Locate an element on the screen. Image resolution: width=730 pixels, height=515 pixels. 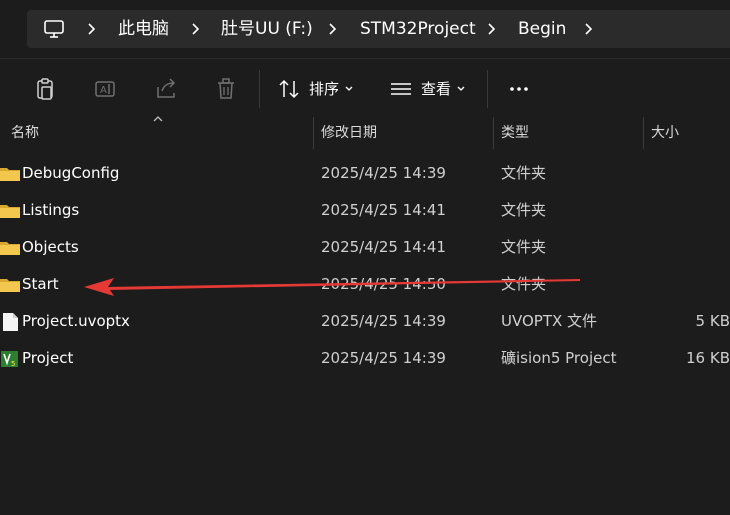
svg-text: A is located at coordinates (103, 90).